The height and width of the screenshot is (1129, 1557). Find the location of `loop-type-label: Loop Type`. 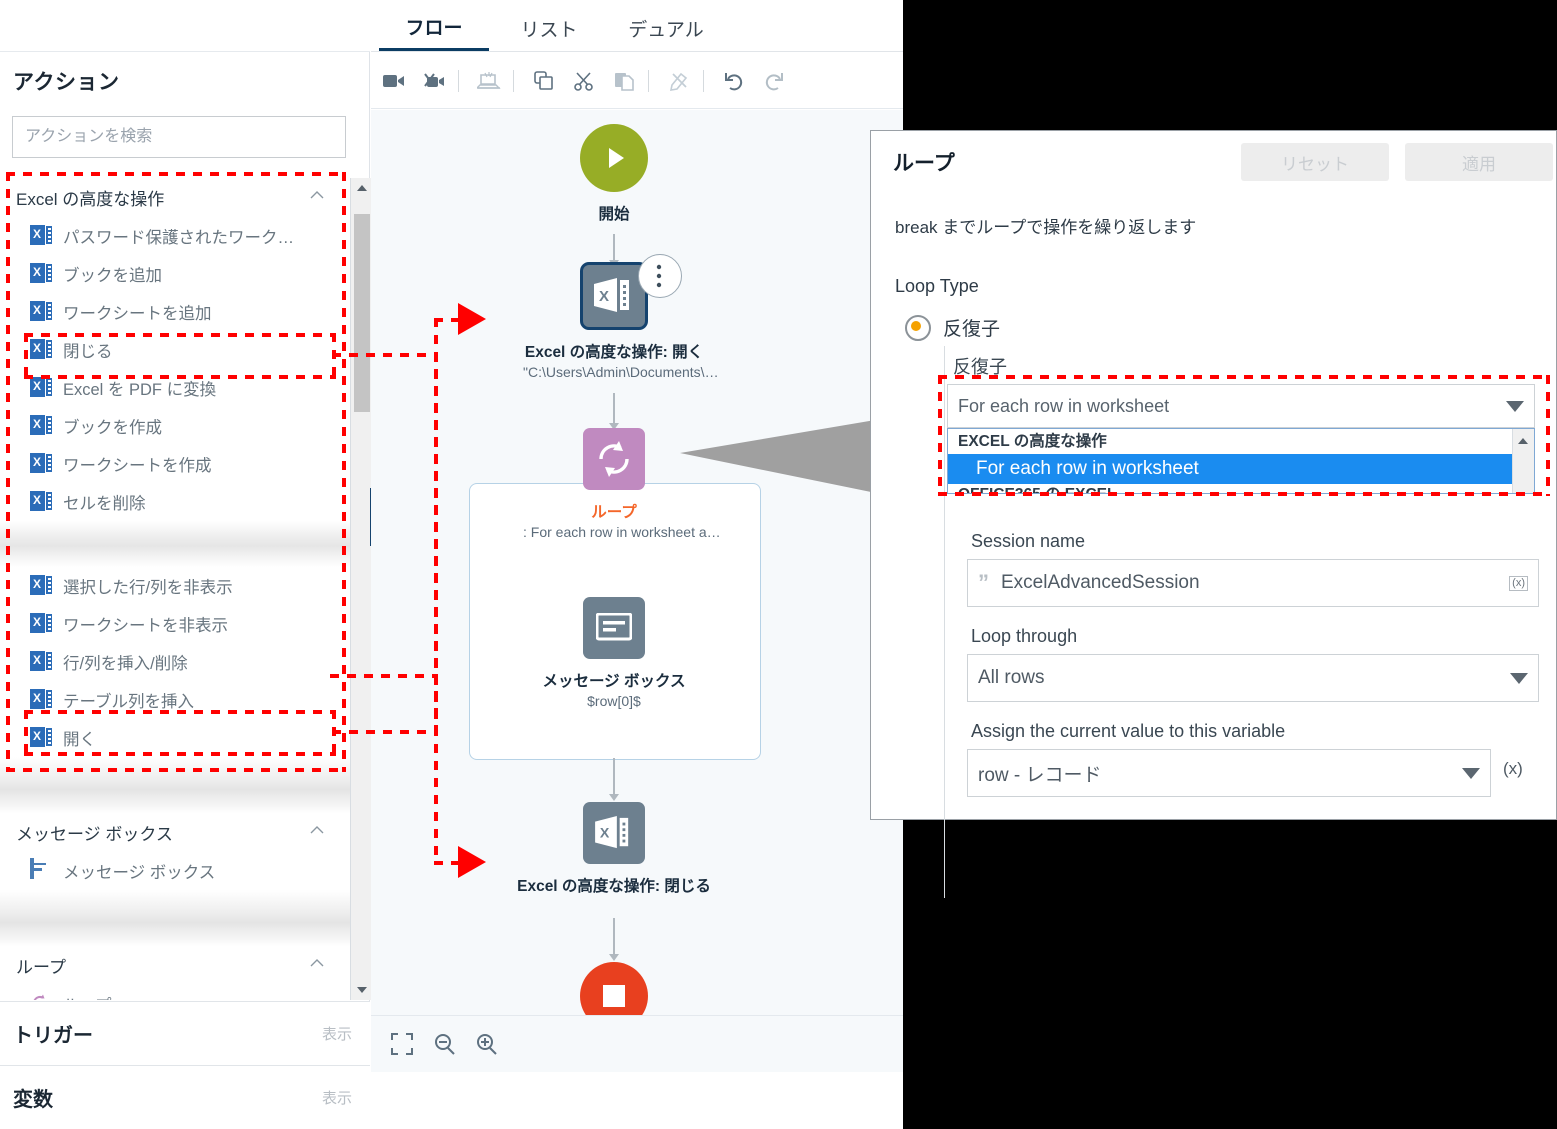

loop-type-label: Loop Type is located at coordinates (937, 286).